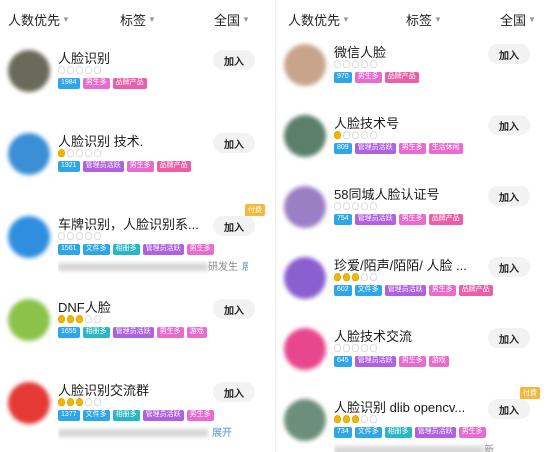 The image size is (550, 452). I want to click on group-tags: 1655 相册多 管理员活跃 男生多 游戏, so click(132, 332).